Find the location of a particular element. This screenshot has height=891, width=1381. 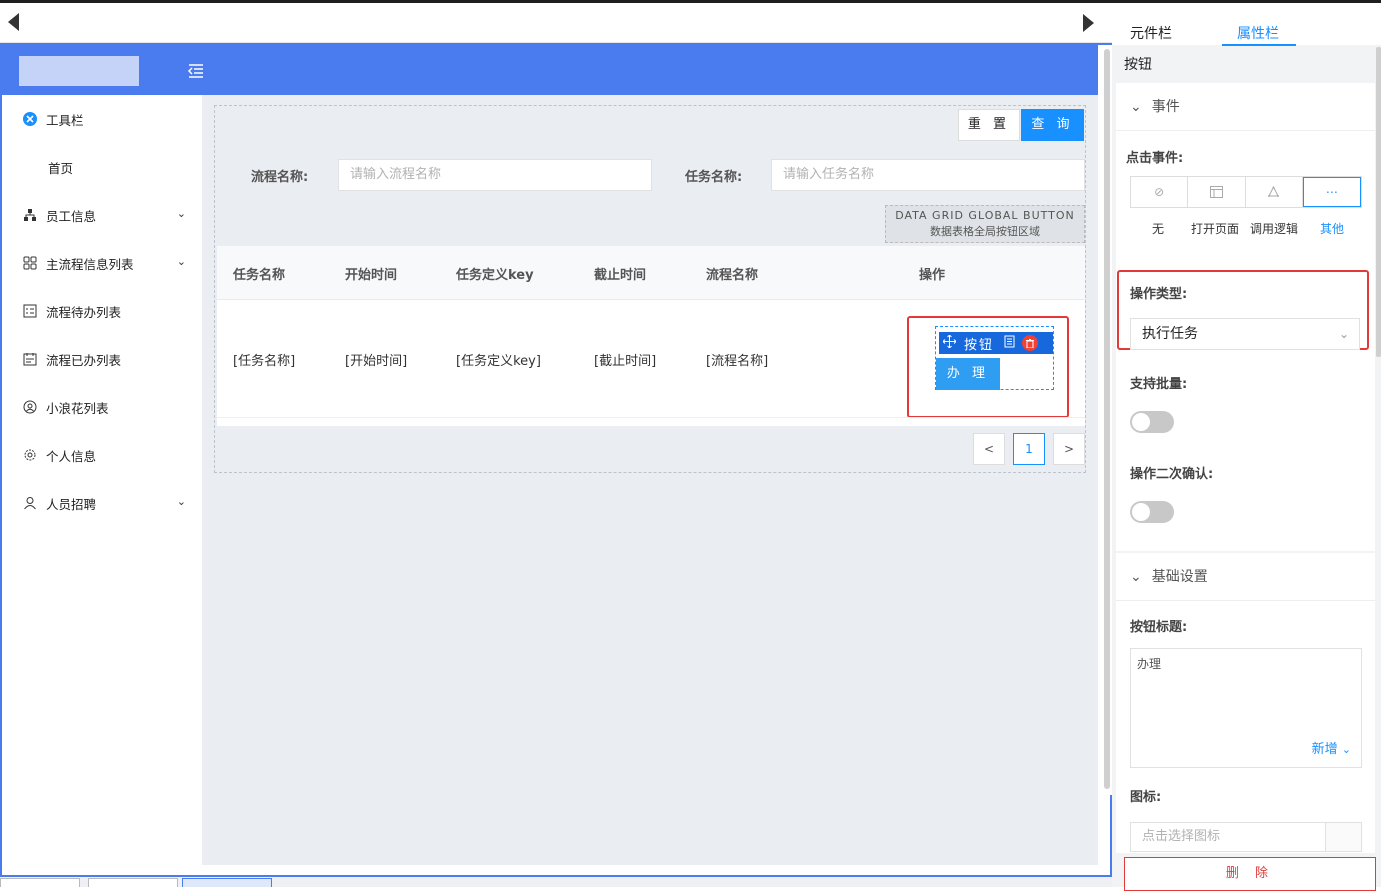

table-cell: [流程名称] is located at coordinates (737, 361).